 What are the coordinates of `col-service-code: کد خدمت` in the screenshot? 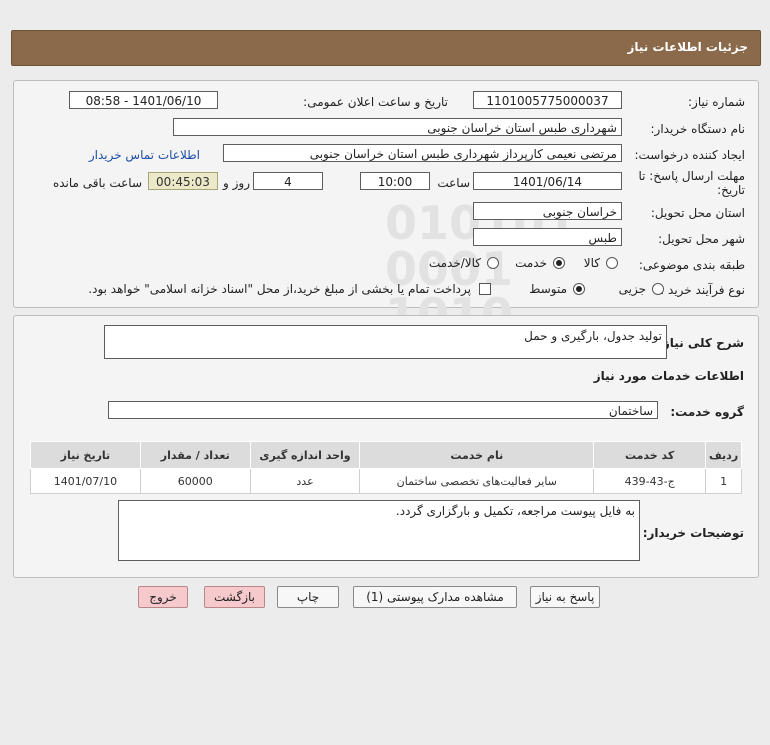 It's located at (650, 455).